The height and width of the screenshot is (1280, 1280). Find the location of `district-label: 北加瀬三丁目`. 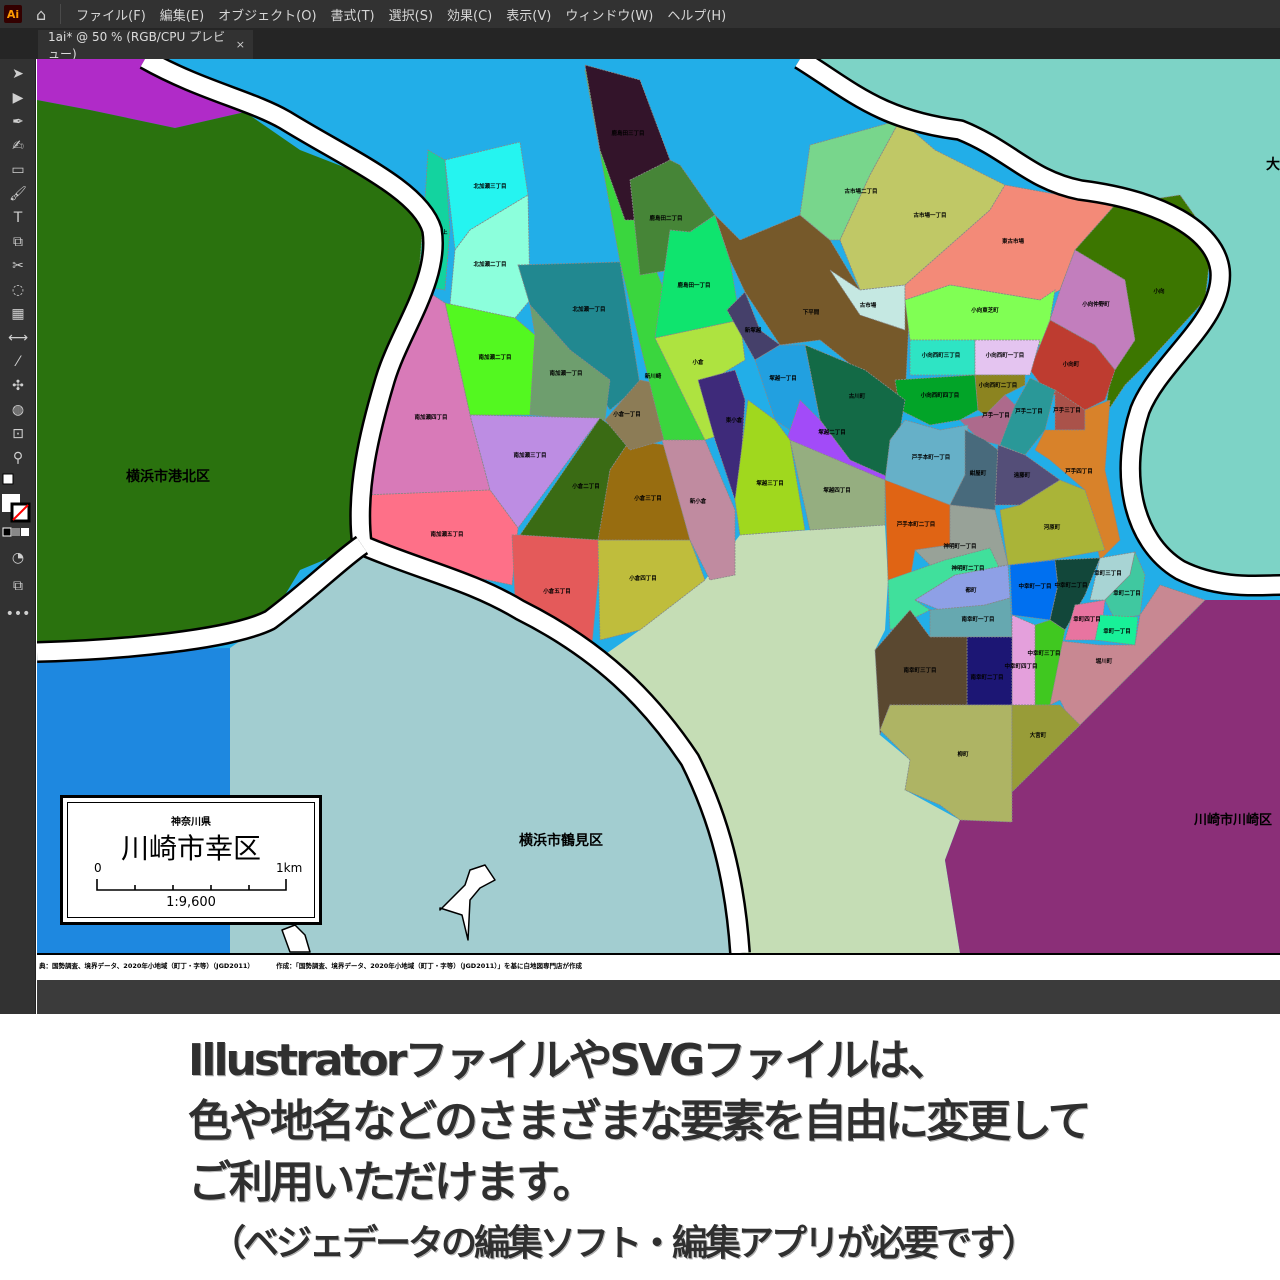

district-label: 北加瀬三丁目 is located at coordinates (489, 186).